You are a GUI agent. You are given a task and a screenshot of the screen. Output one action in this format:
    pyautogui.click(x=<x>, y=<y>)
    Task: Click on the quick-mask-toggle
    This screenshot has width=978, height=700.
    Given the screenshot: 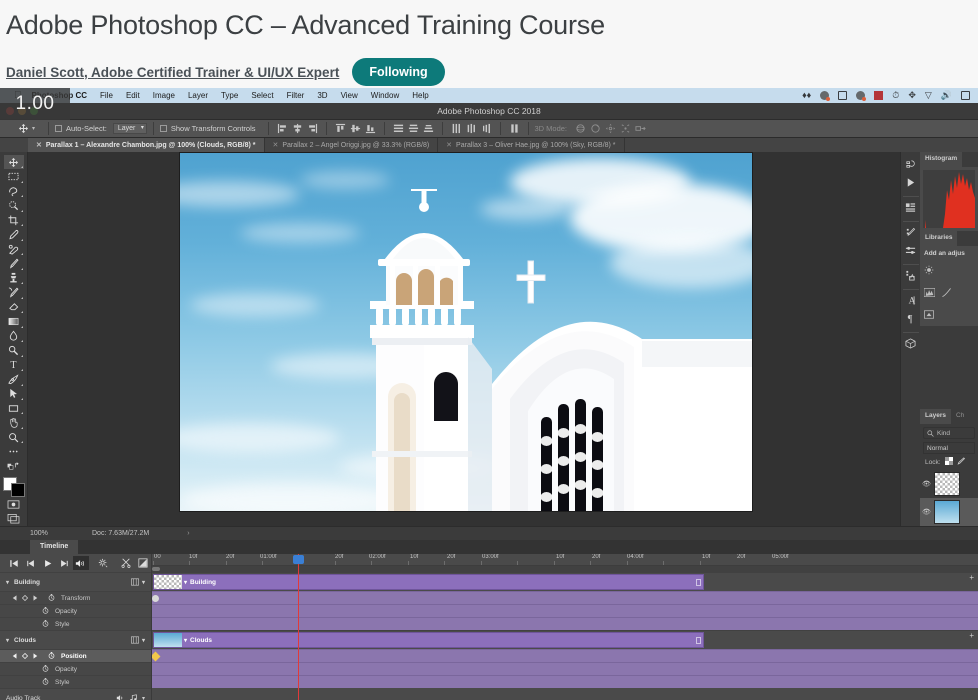 What is the action you would take?
    pyautogui.click(x=14, y=504)
    